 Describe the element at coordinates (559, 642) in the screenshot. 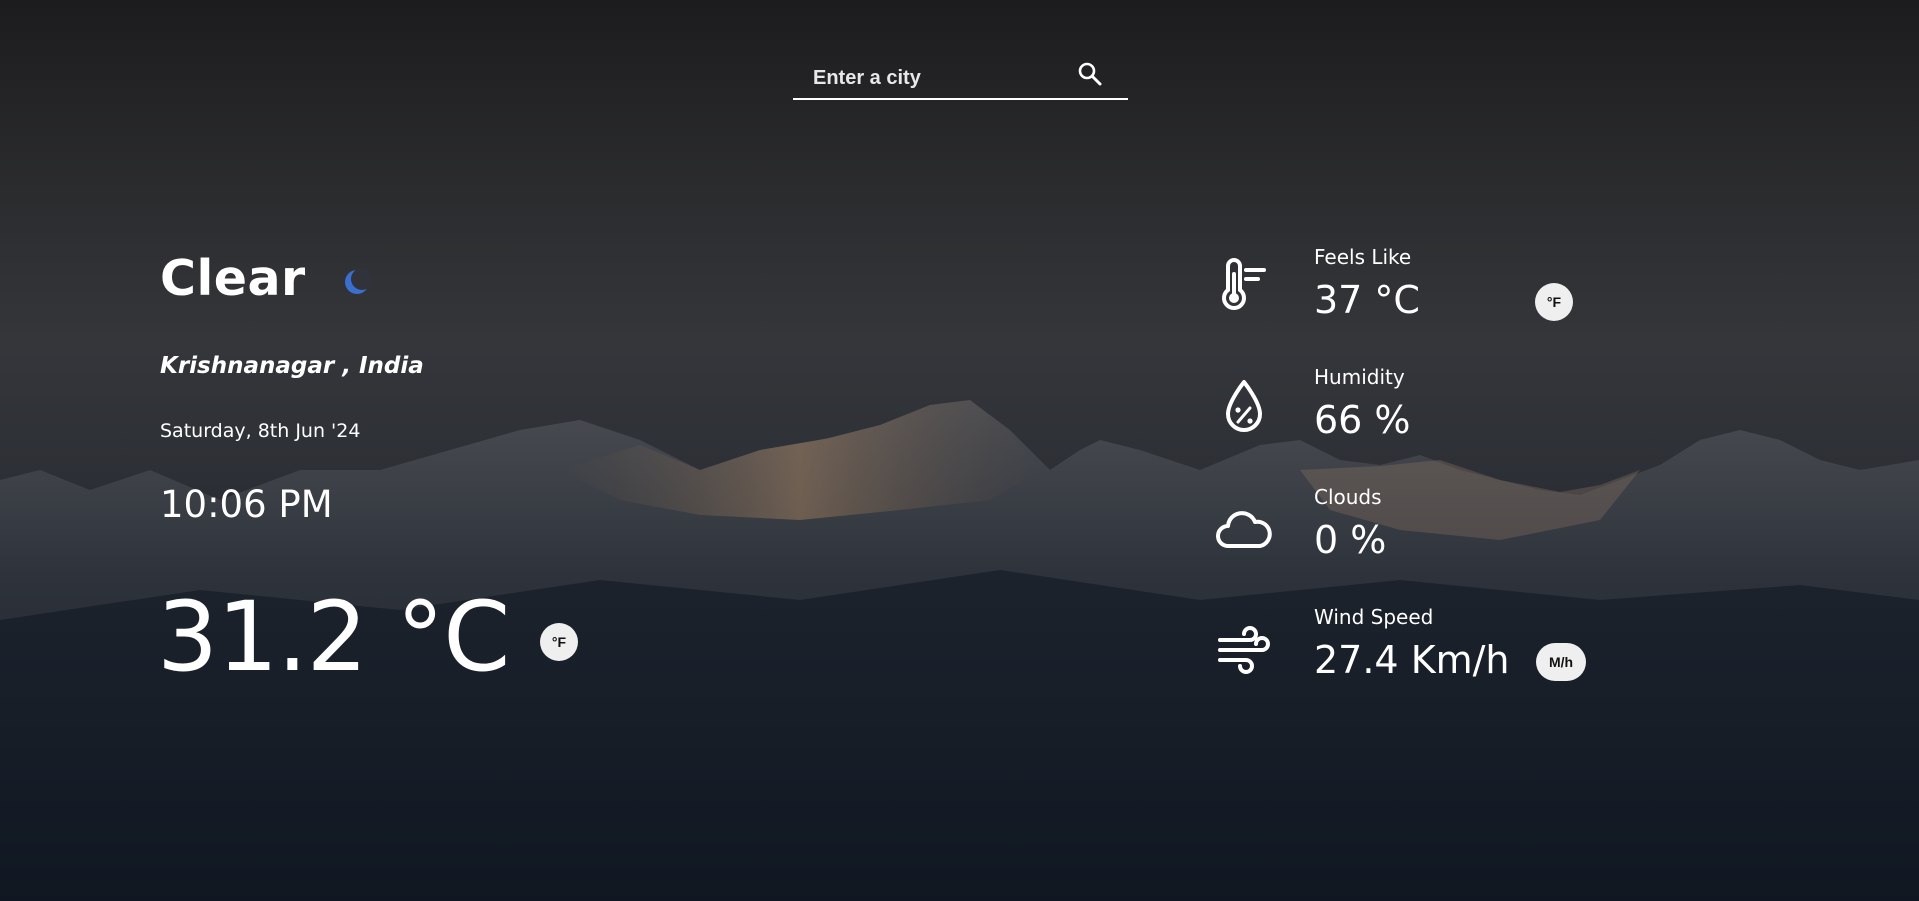

I see `temperature-unit-toggle: °F` at that location.